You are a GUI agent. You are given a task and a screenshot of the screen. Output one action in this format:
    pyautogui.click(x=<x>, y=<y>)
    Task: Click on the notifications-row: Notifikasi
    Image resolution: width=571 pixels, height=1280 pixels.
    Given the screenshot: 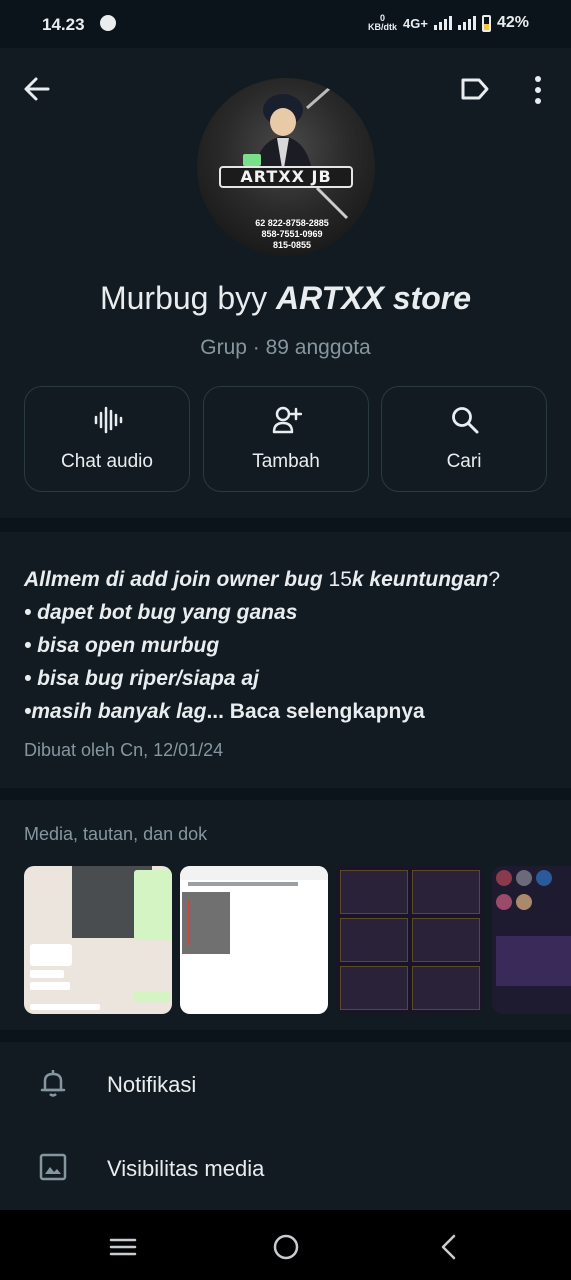 What is the action you would take?
    pyautogui.click(x=285, y=1084)
    